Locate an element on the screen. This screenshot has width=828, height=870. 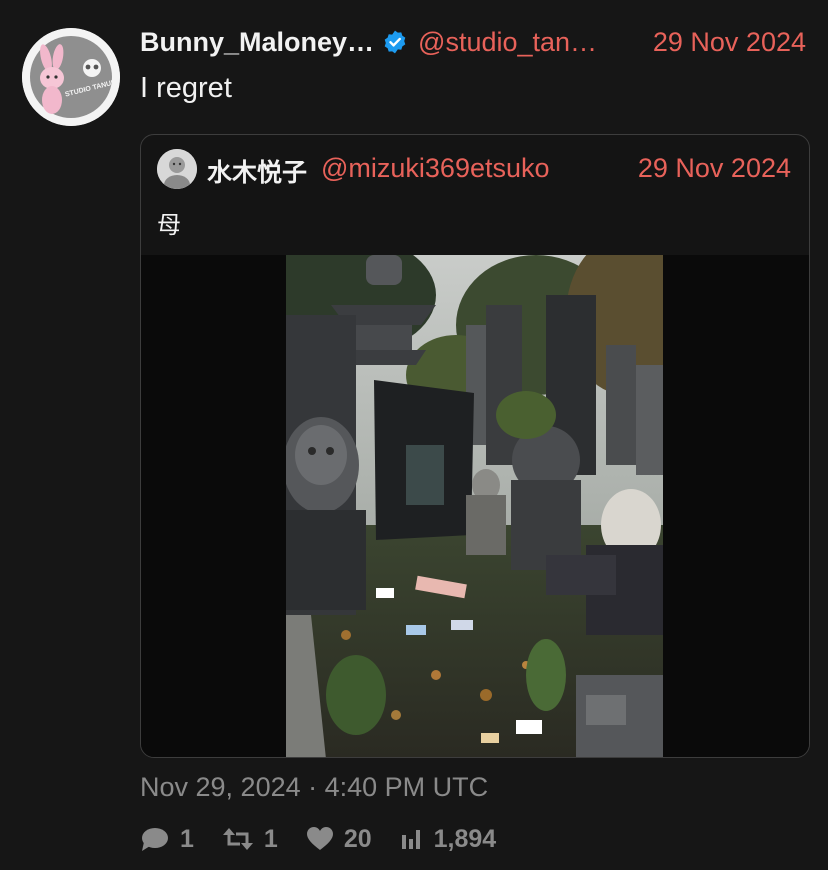
tweet-date: 29 Nov 2024 is located at coordinates (729, 42).